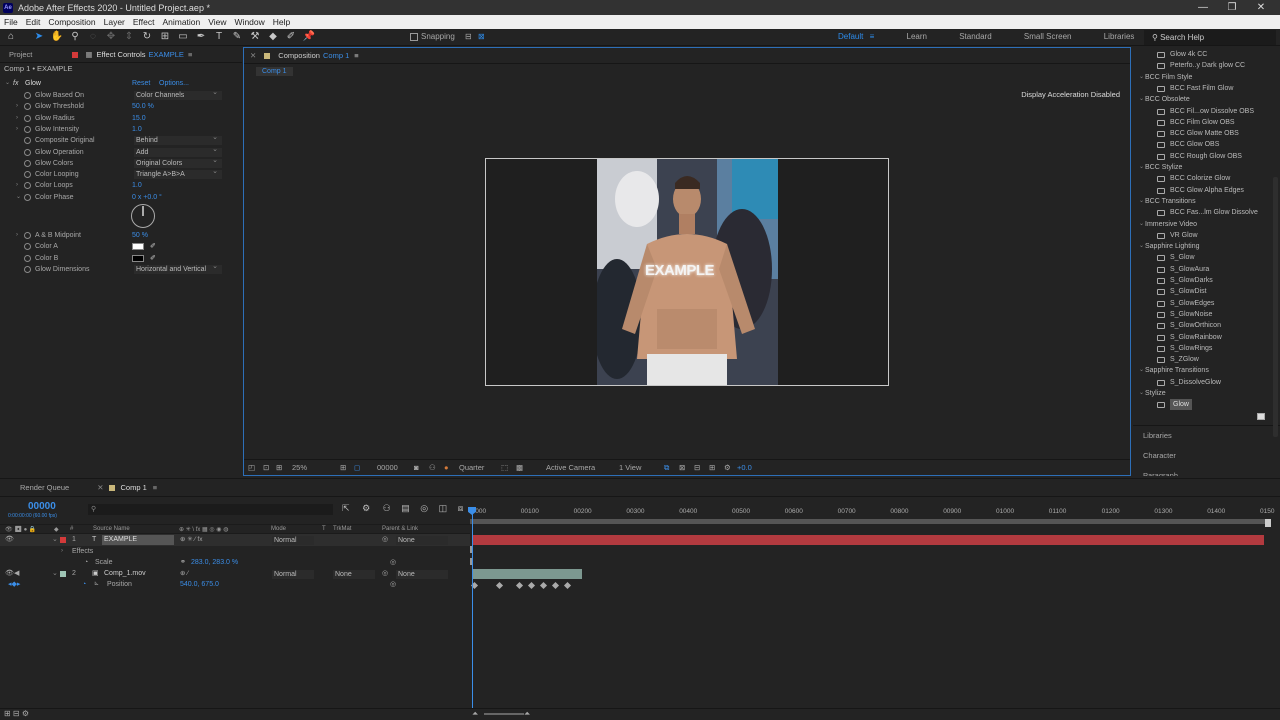  Describe the element at coordinates (14, 585) in the screenshot. I see `keyframe-navigator-icon: ◂◆▸` at that location.